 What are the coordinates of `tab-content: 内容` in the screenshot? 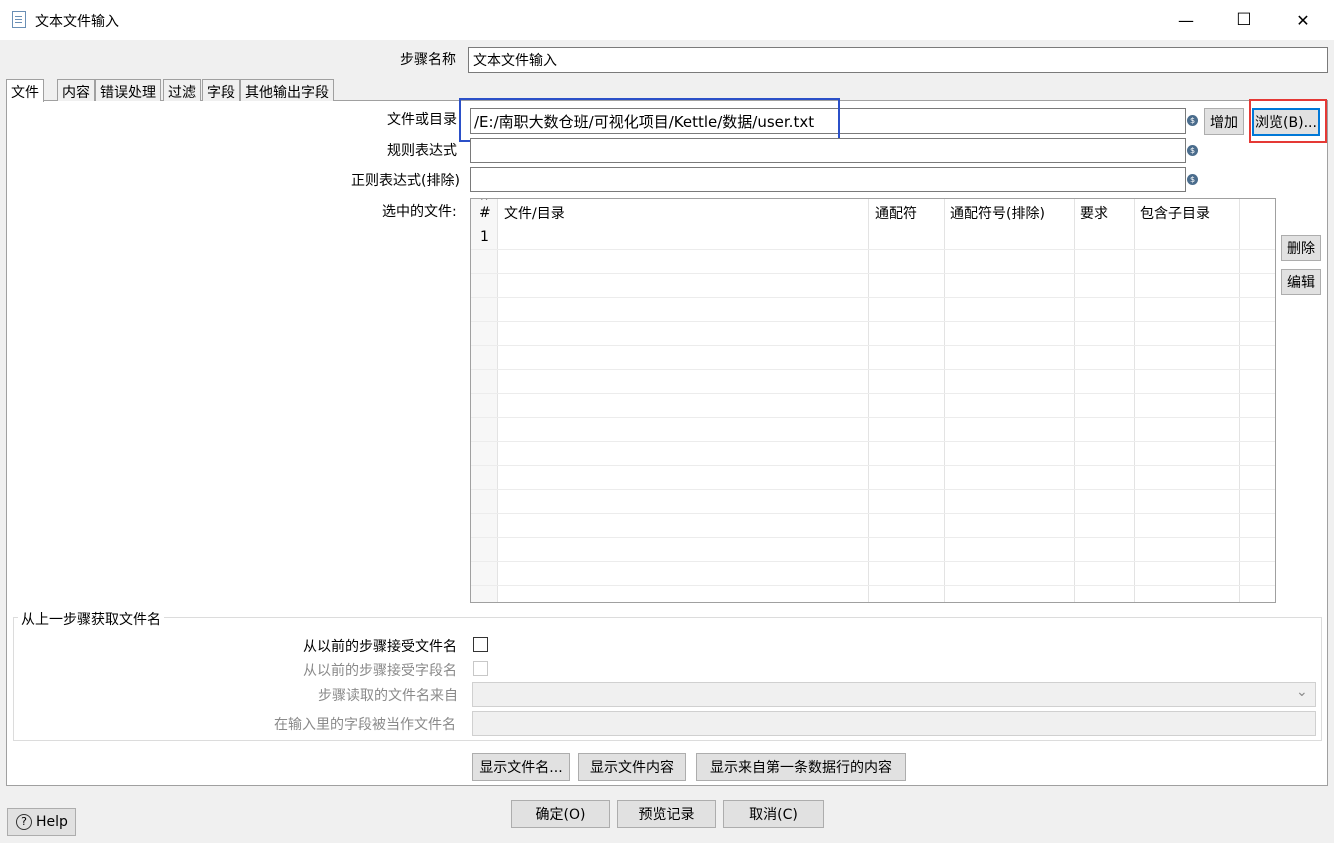 It's located at (76, 90).